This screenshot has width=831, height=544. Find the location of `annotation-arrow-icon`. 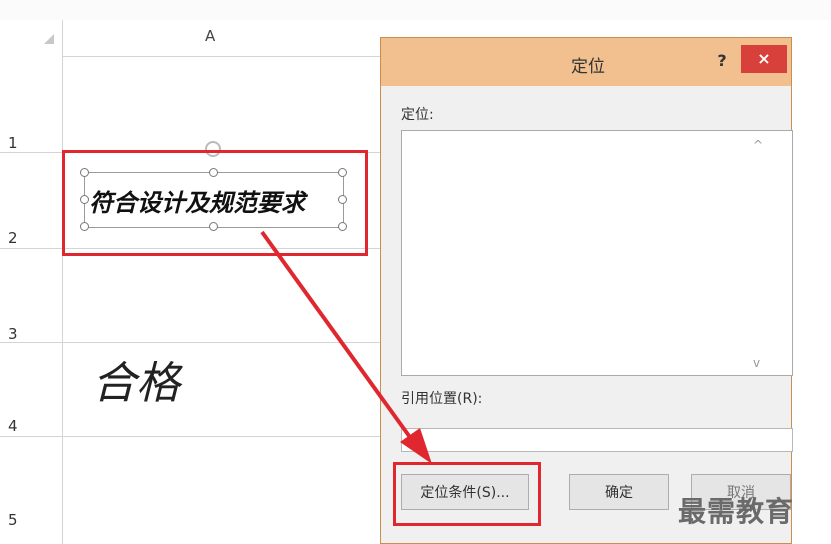

annotation-arrow-icon is located at coordinates (346, 347).